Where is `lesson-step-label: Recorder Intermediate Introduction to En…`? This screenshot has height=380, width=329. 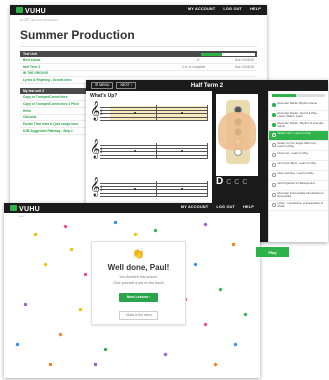
lesson-step-label: Recorder Intermediate Introduction to En… is located at coordinates (300, 195).